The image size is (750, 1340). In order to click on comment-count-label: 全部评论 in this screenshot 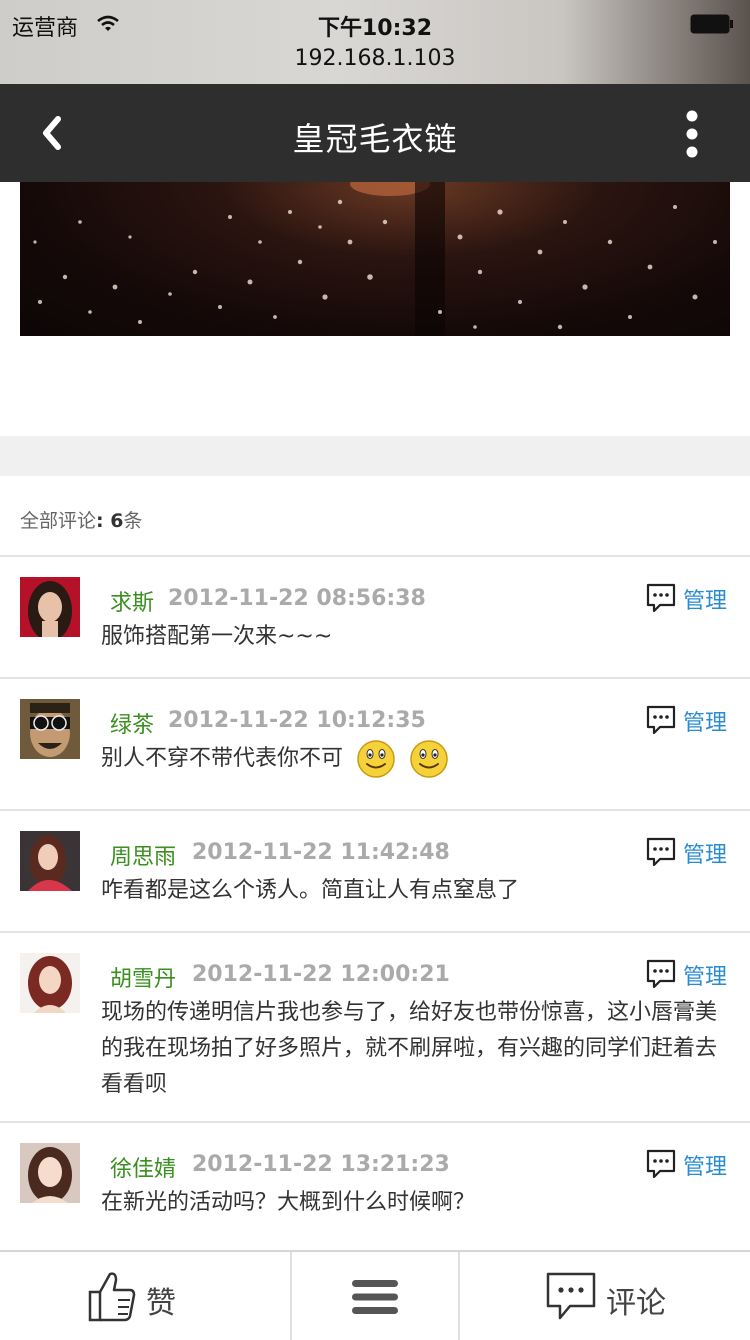, I will do `click(58, 521)`.